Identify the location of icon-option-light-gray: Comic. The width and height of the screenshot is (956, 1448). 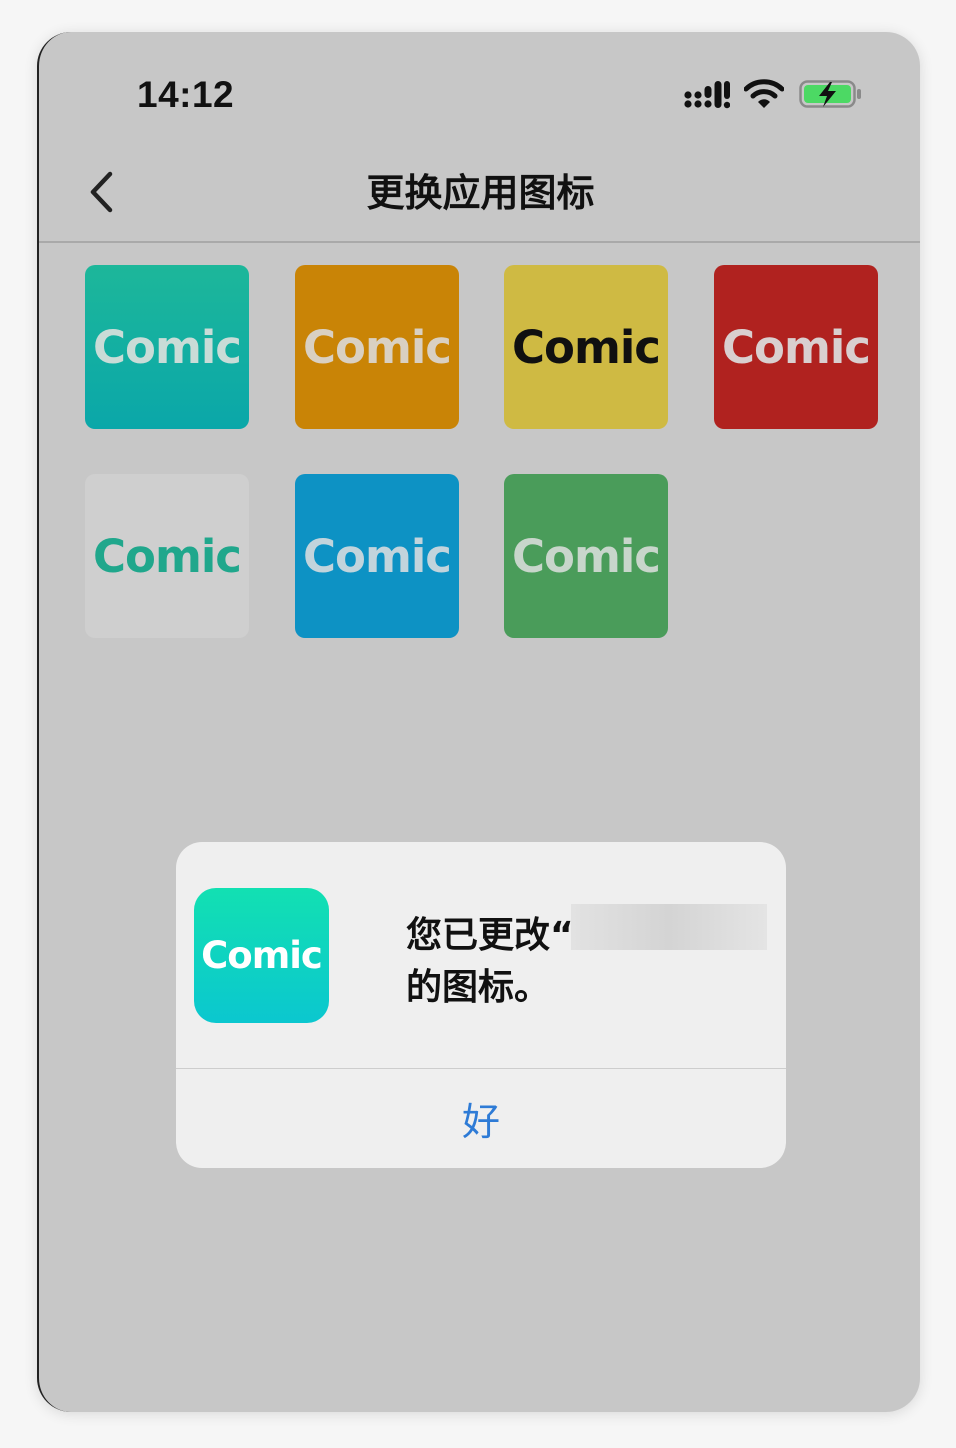
(167, 556).